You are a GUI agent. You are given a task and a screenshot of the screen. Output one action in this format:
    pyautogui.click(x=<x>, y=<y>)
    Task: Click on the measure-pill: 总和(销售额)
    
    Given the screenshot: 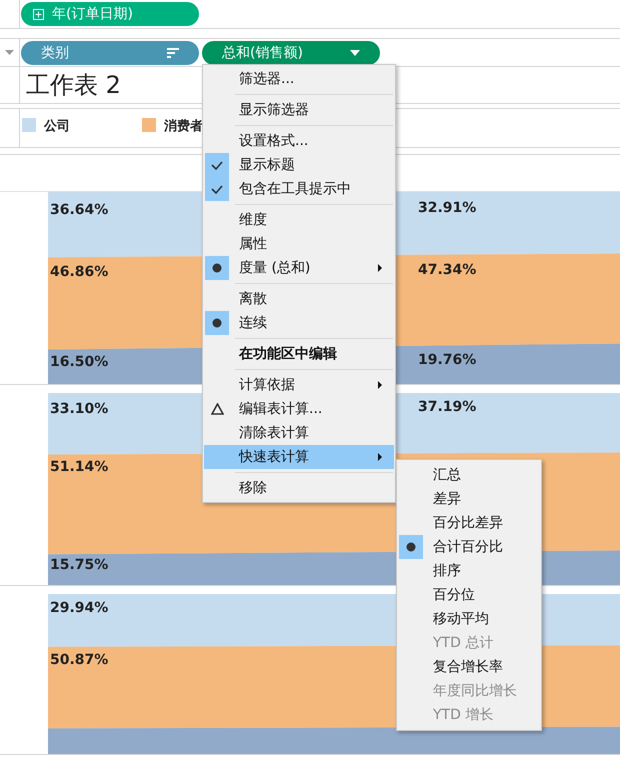 What is the action you would take?
    pyautogui.click(x=291, y=52)
    